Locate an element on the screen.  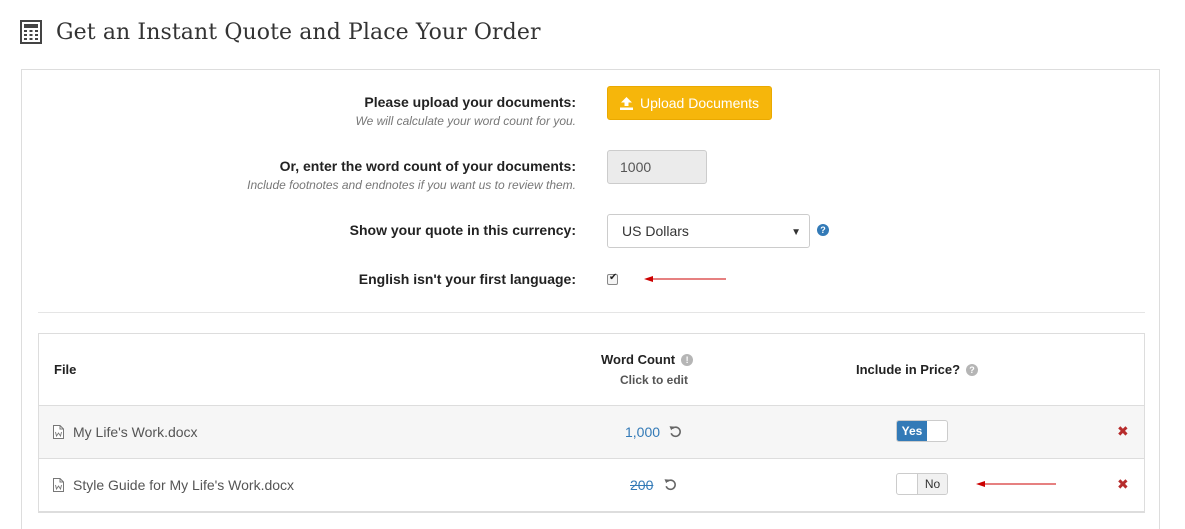
word-count-input is located at coordinates (657, 167).